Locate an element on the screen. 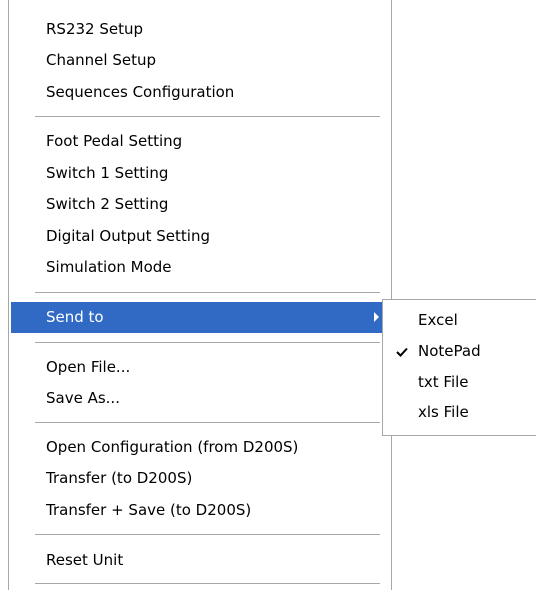  send-to-submenu: Excel NotePad txt File xls File is located at coordinates (459, 367).